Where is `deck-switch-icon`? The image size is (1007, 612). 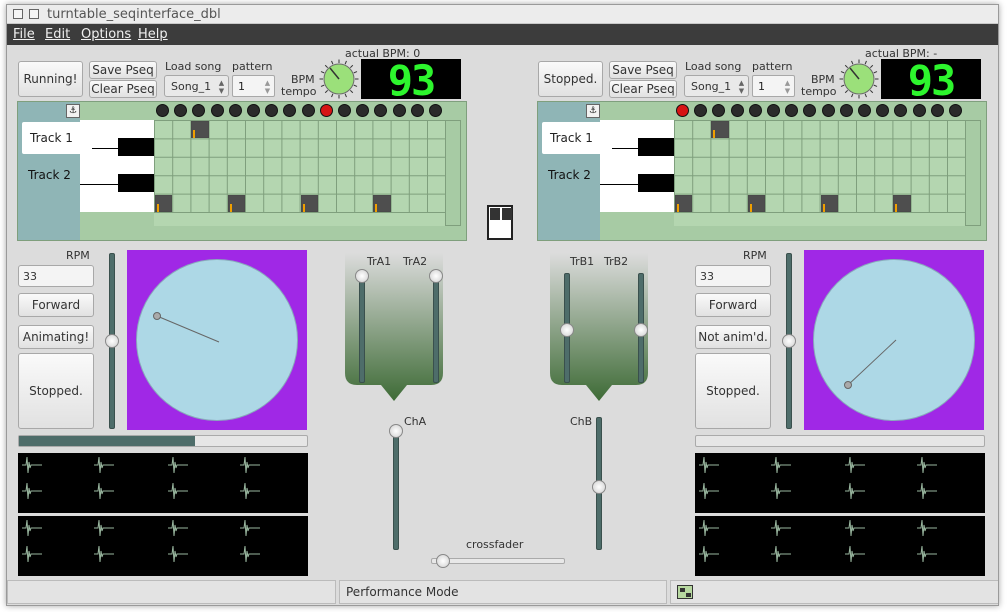 deck-switch-icon is located at coordinates (500, 222).